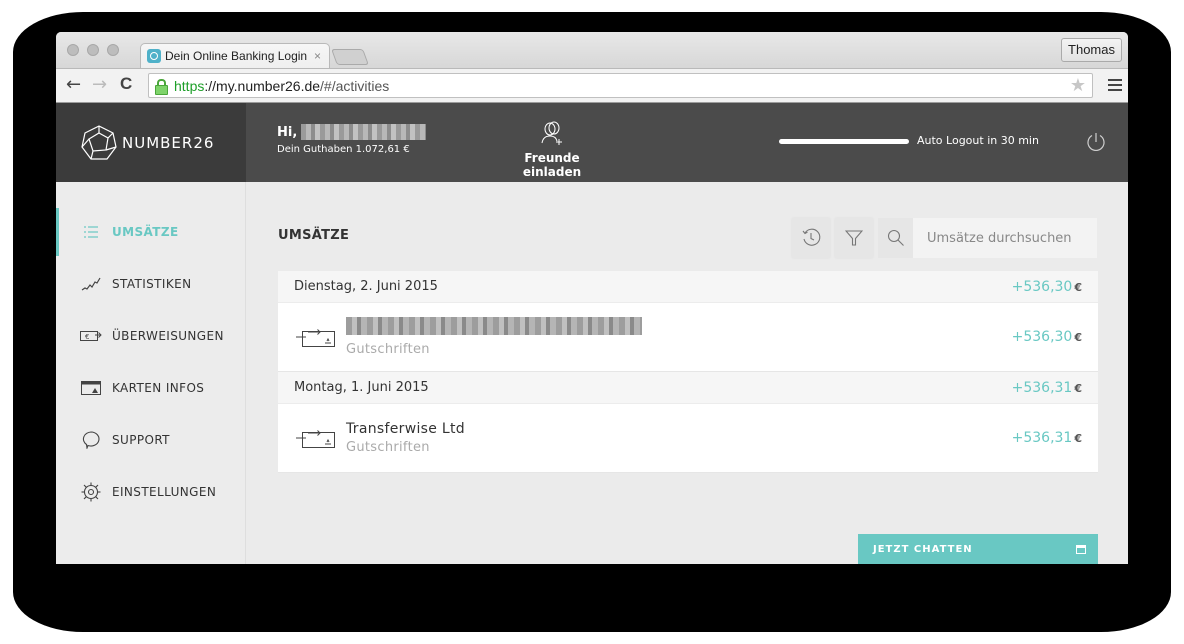 Image resolution: width=1184 pixels, height=644 pixels. I want to click on url-host: ://my.number26.de, so click(262, 85).